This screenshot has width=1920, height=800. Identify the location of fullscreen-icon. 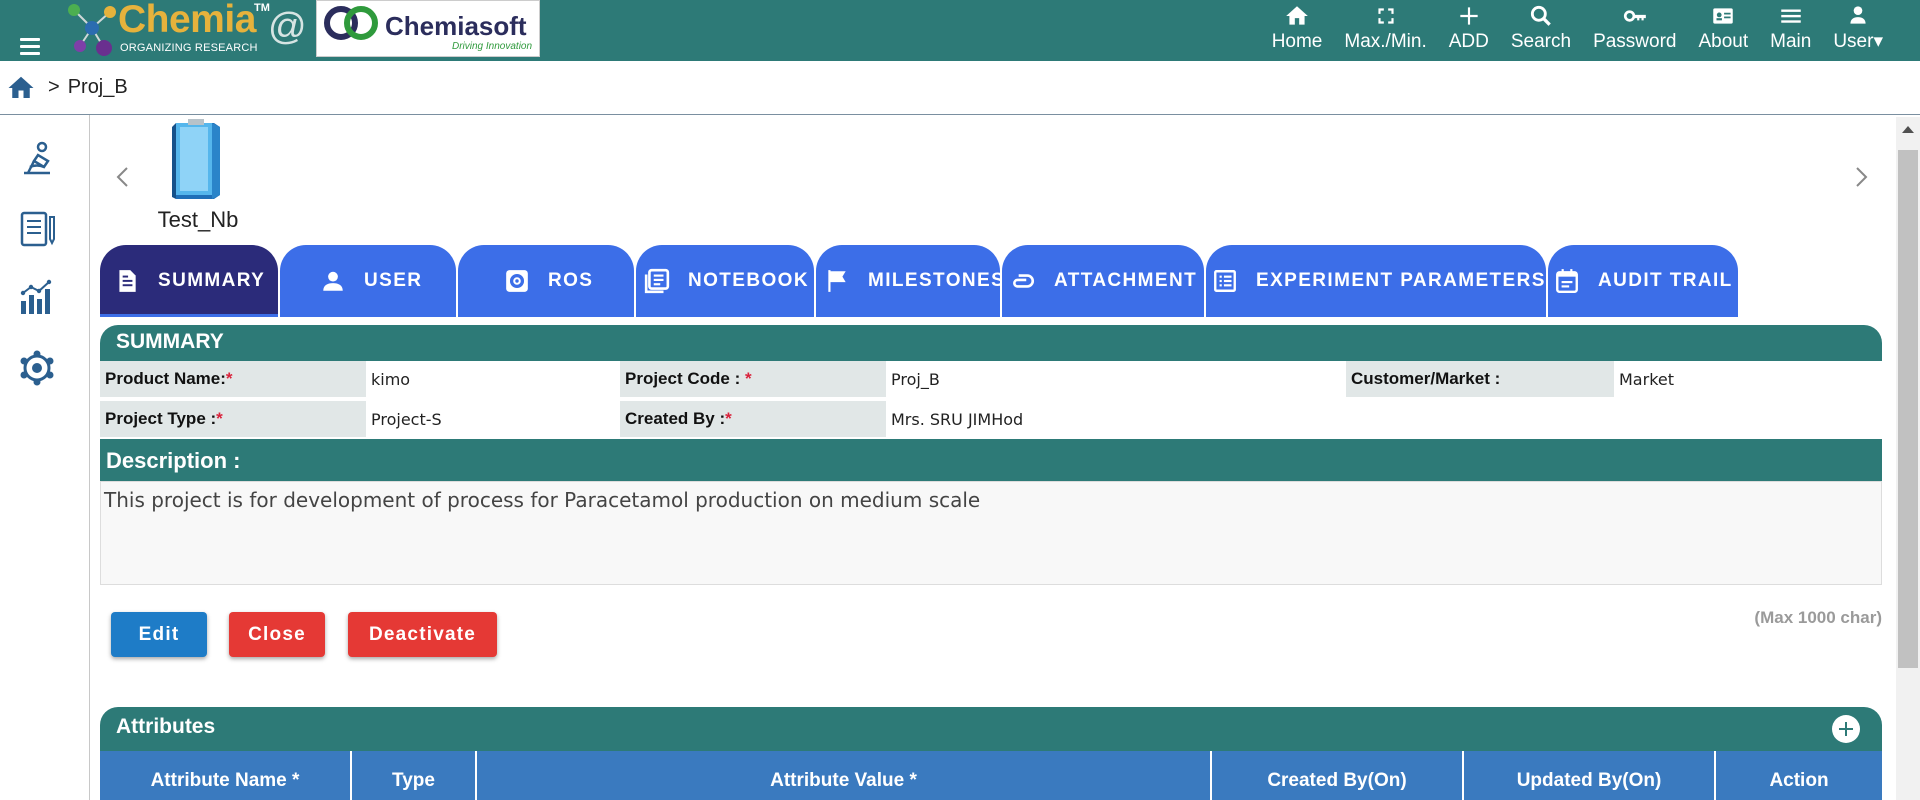
(1385, 16).